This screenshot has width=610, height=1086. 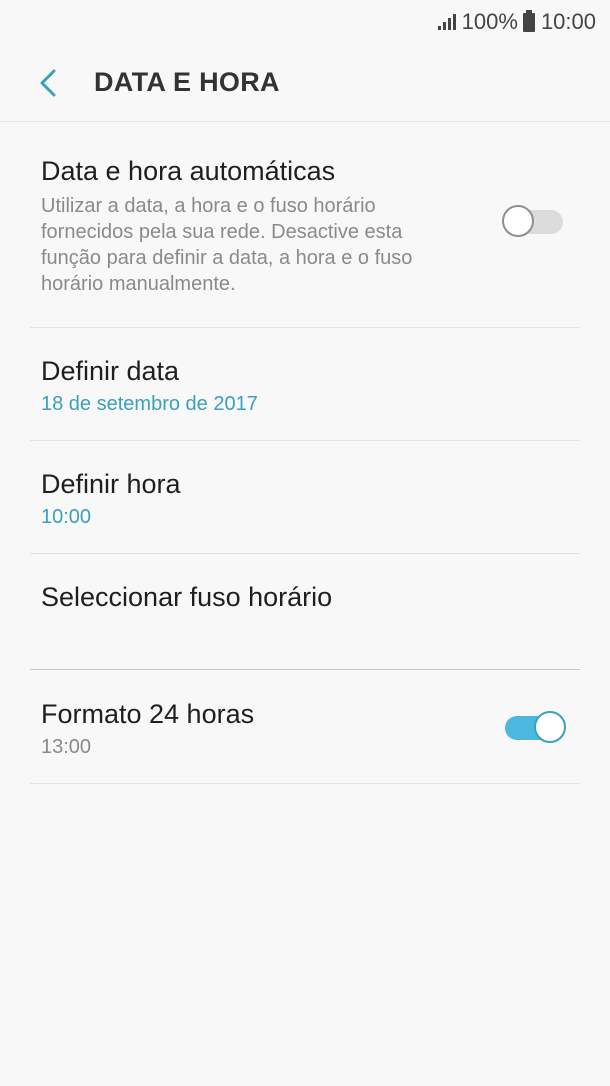 What do you see at coordinates (188, 171) in the screenshot?
I see `auto-datetime-title: Data e hora automáticas` at bounding box center [188, 171].